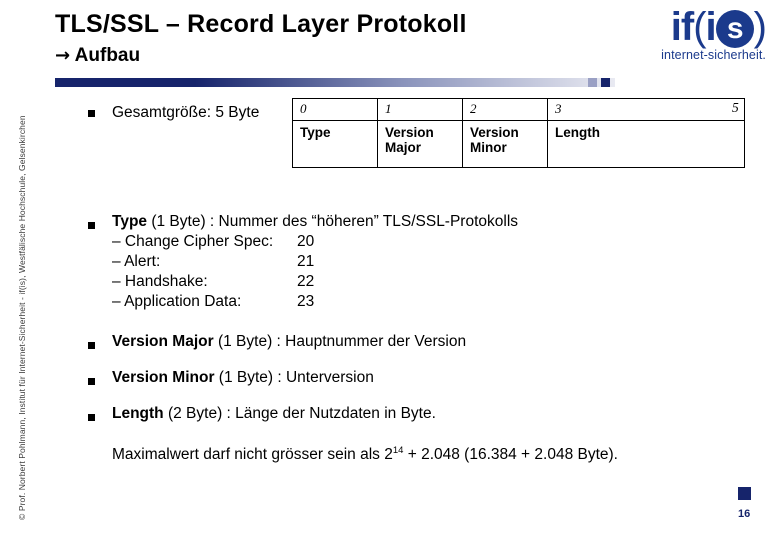 The width and height of the screenshot is (780, 540). What do you see at coordinates (646, 109) in the screenshot?
I see `offset-cell-3: 3` at bounding box center [646, 109].